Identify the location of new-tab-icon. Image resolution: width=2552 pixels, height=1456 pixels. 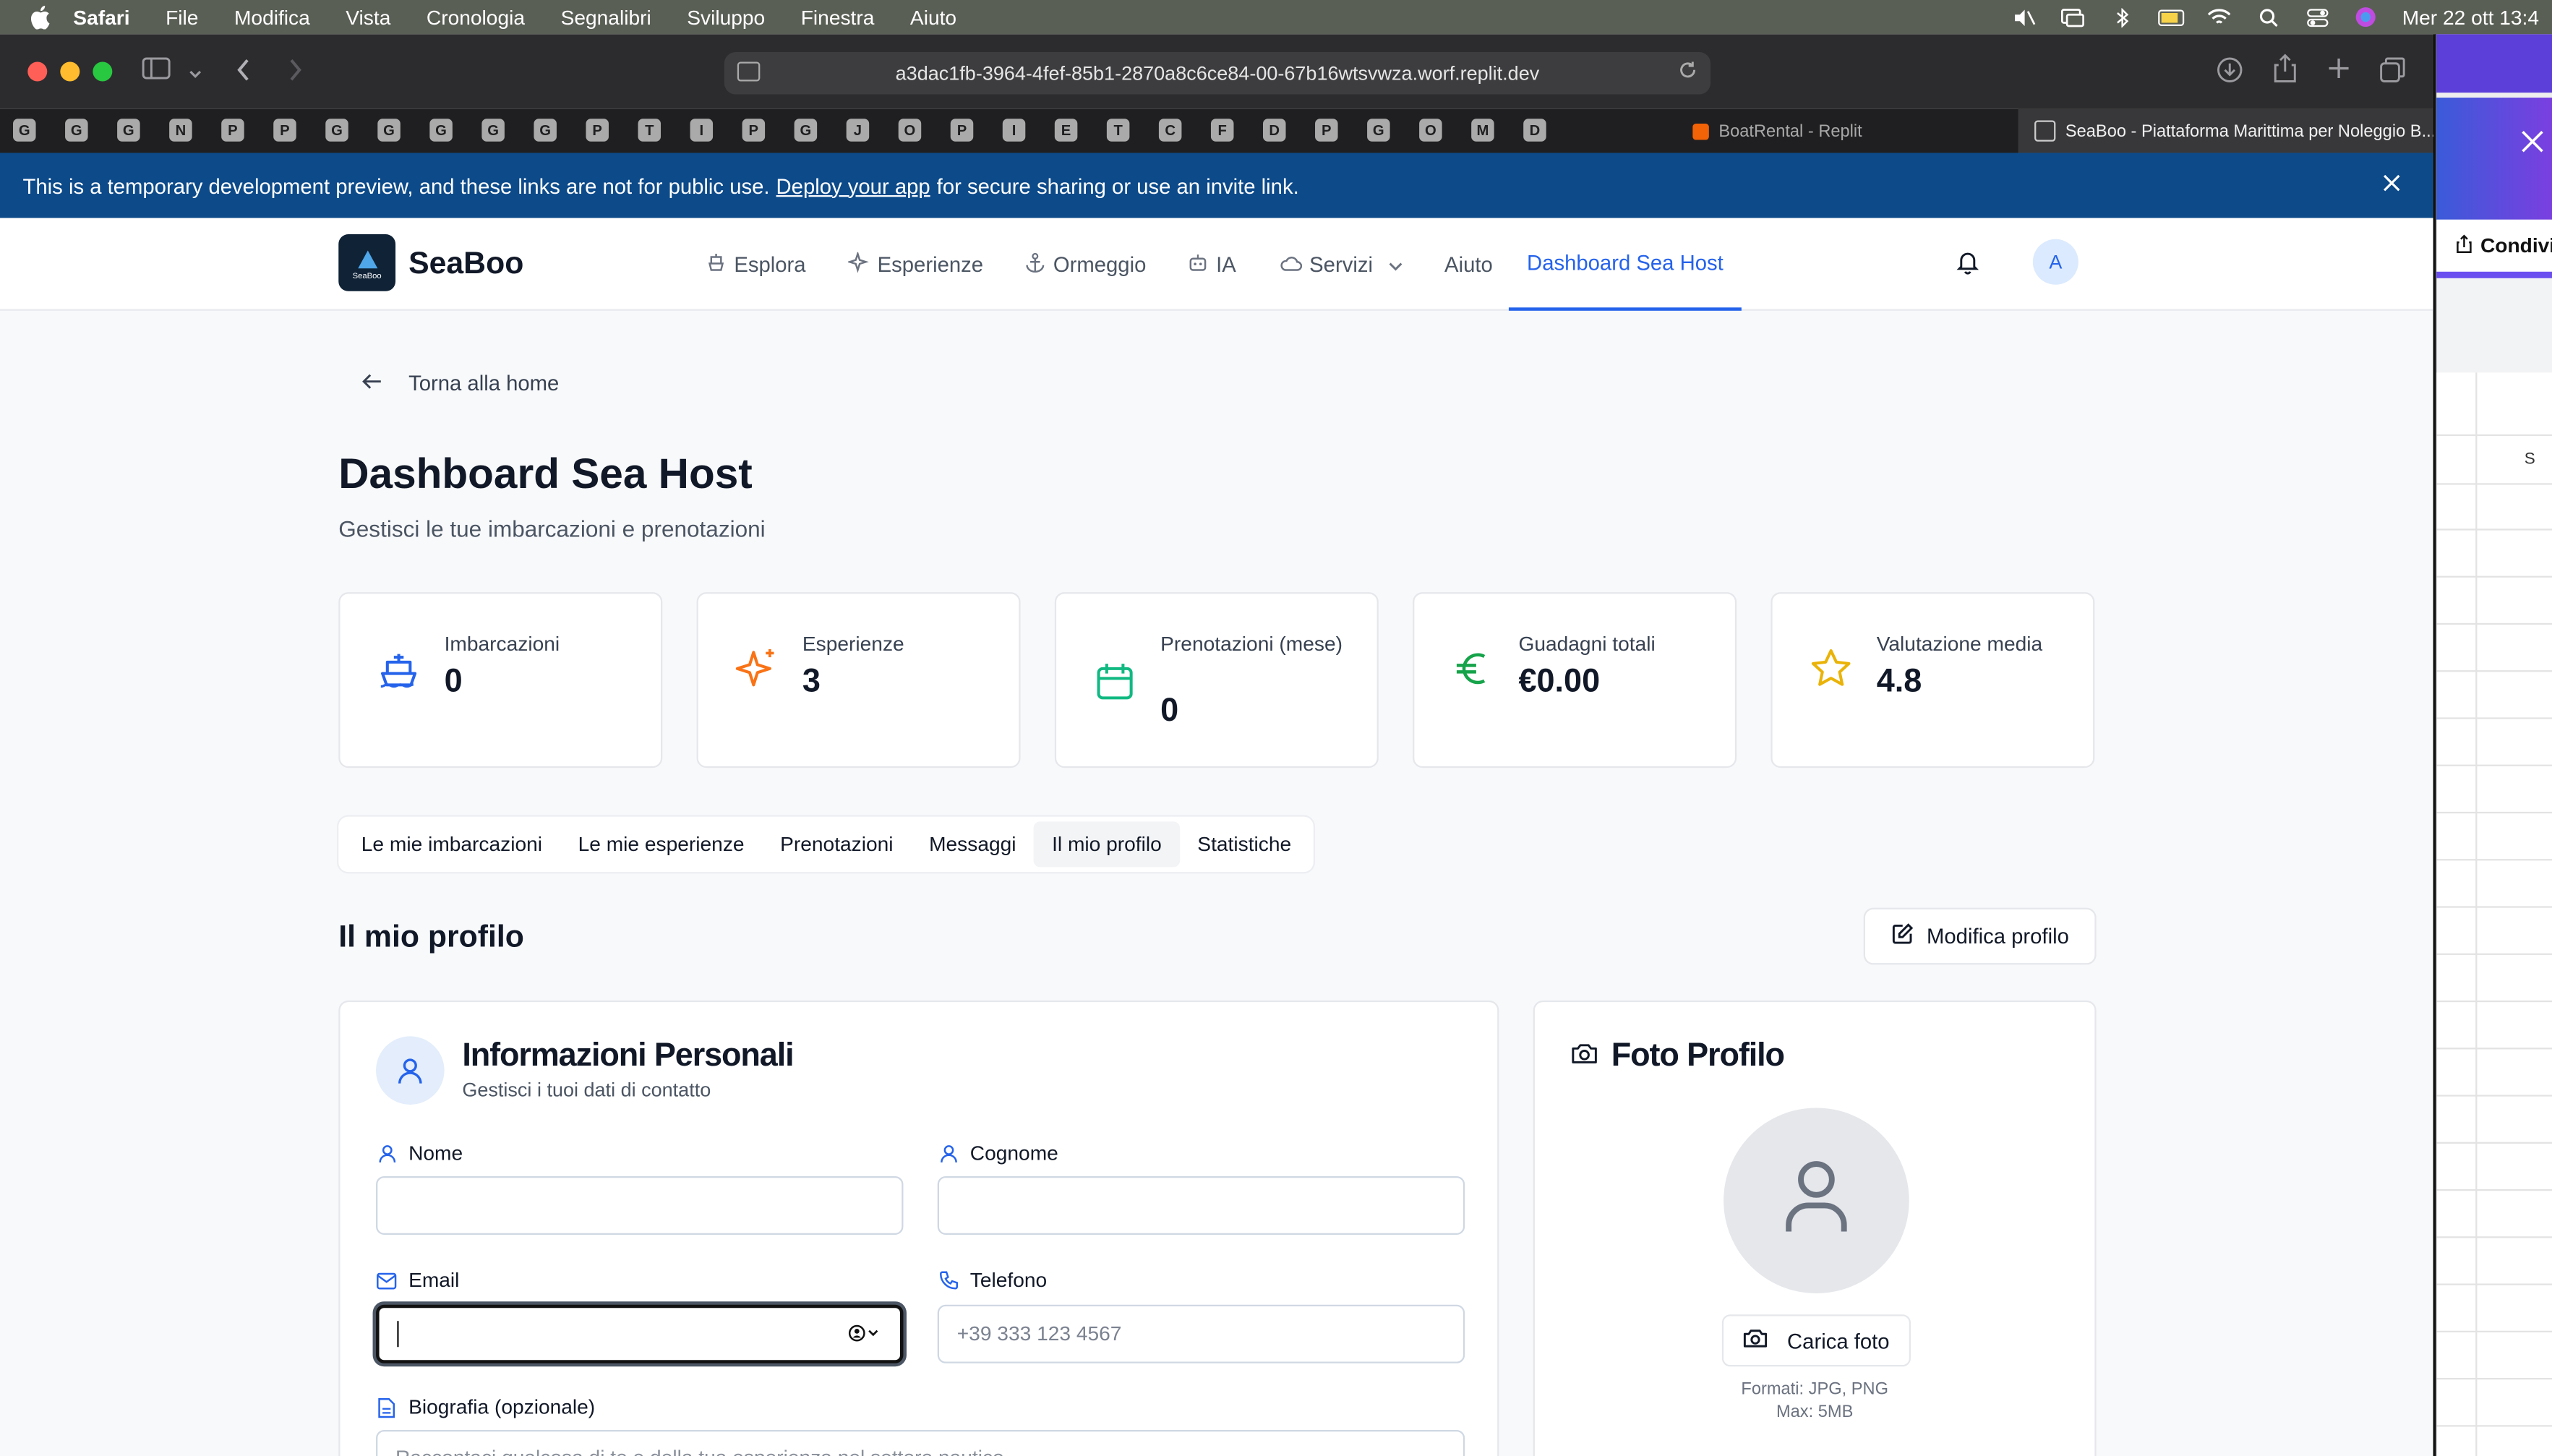
(2338, 72).